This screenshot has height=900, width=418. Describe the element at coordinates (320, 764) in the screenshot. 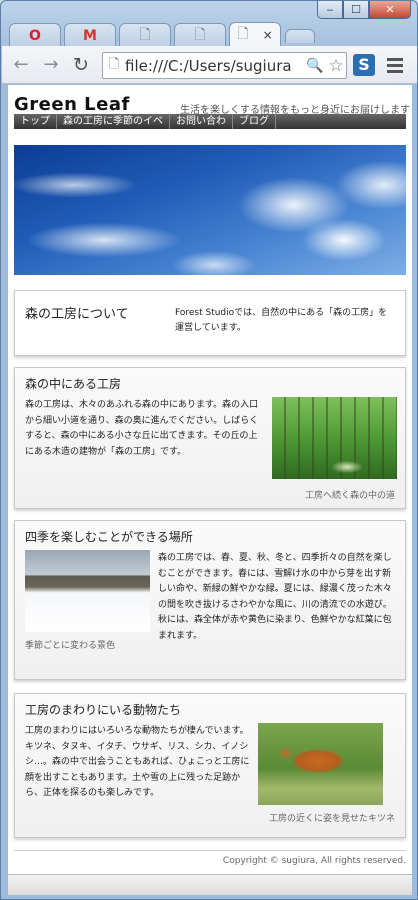

I see `fox-image` at that location.